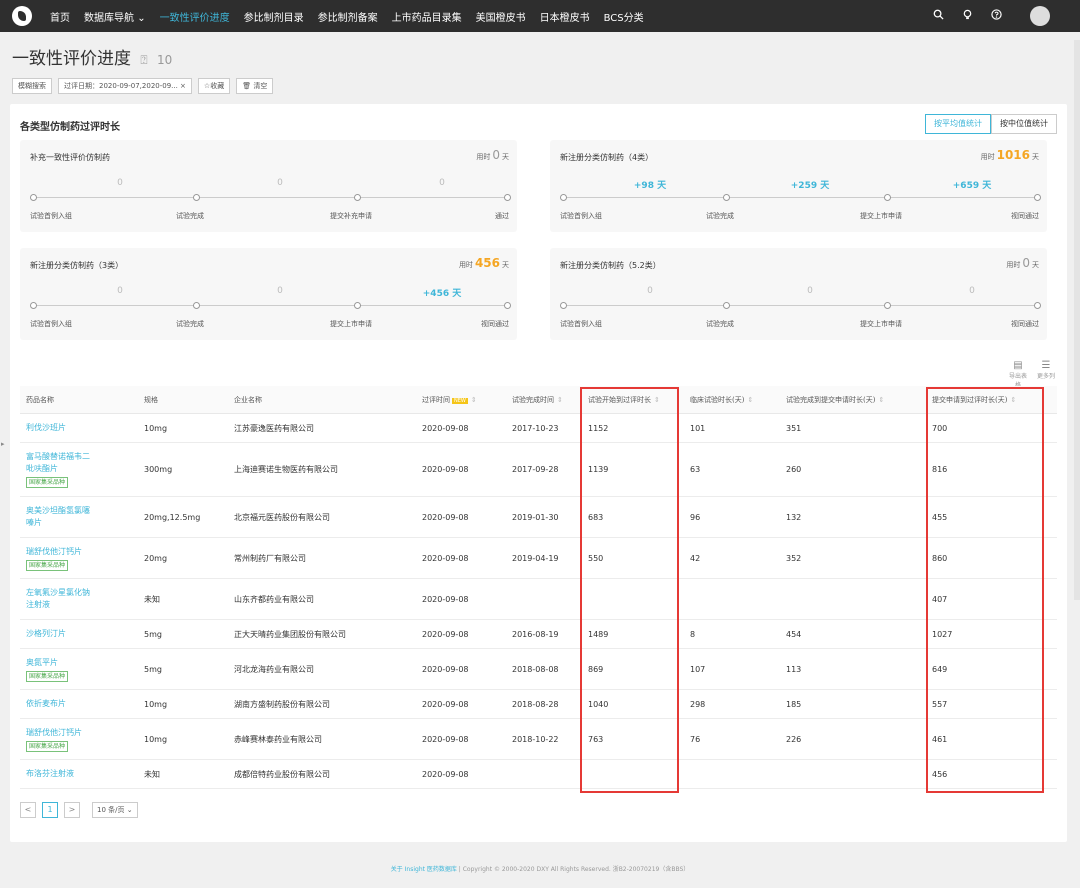 The width and height of the screenshot is (1080, 888). What do you see at coordinates (1040, 16) in the screenshot?
I see `avatar` at bounding box center [1040, 16].